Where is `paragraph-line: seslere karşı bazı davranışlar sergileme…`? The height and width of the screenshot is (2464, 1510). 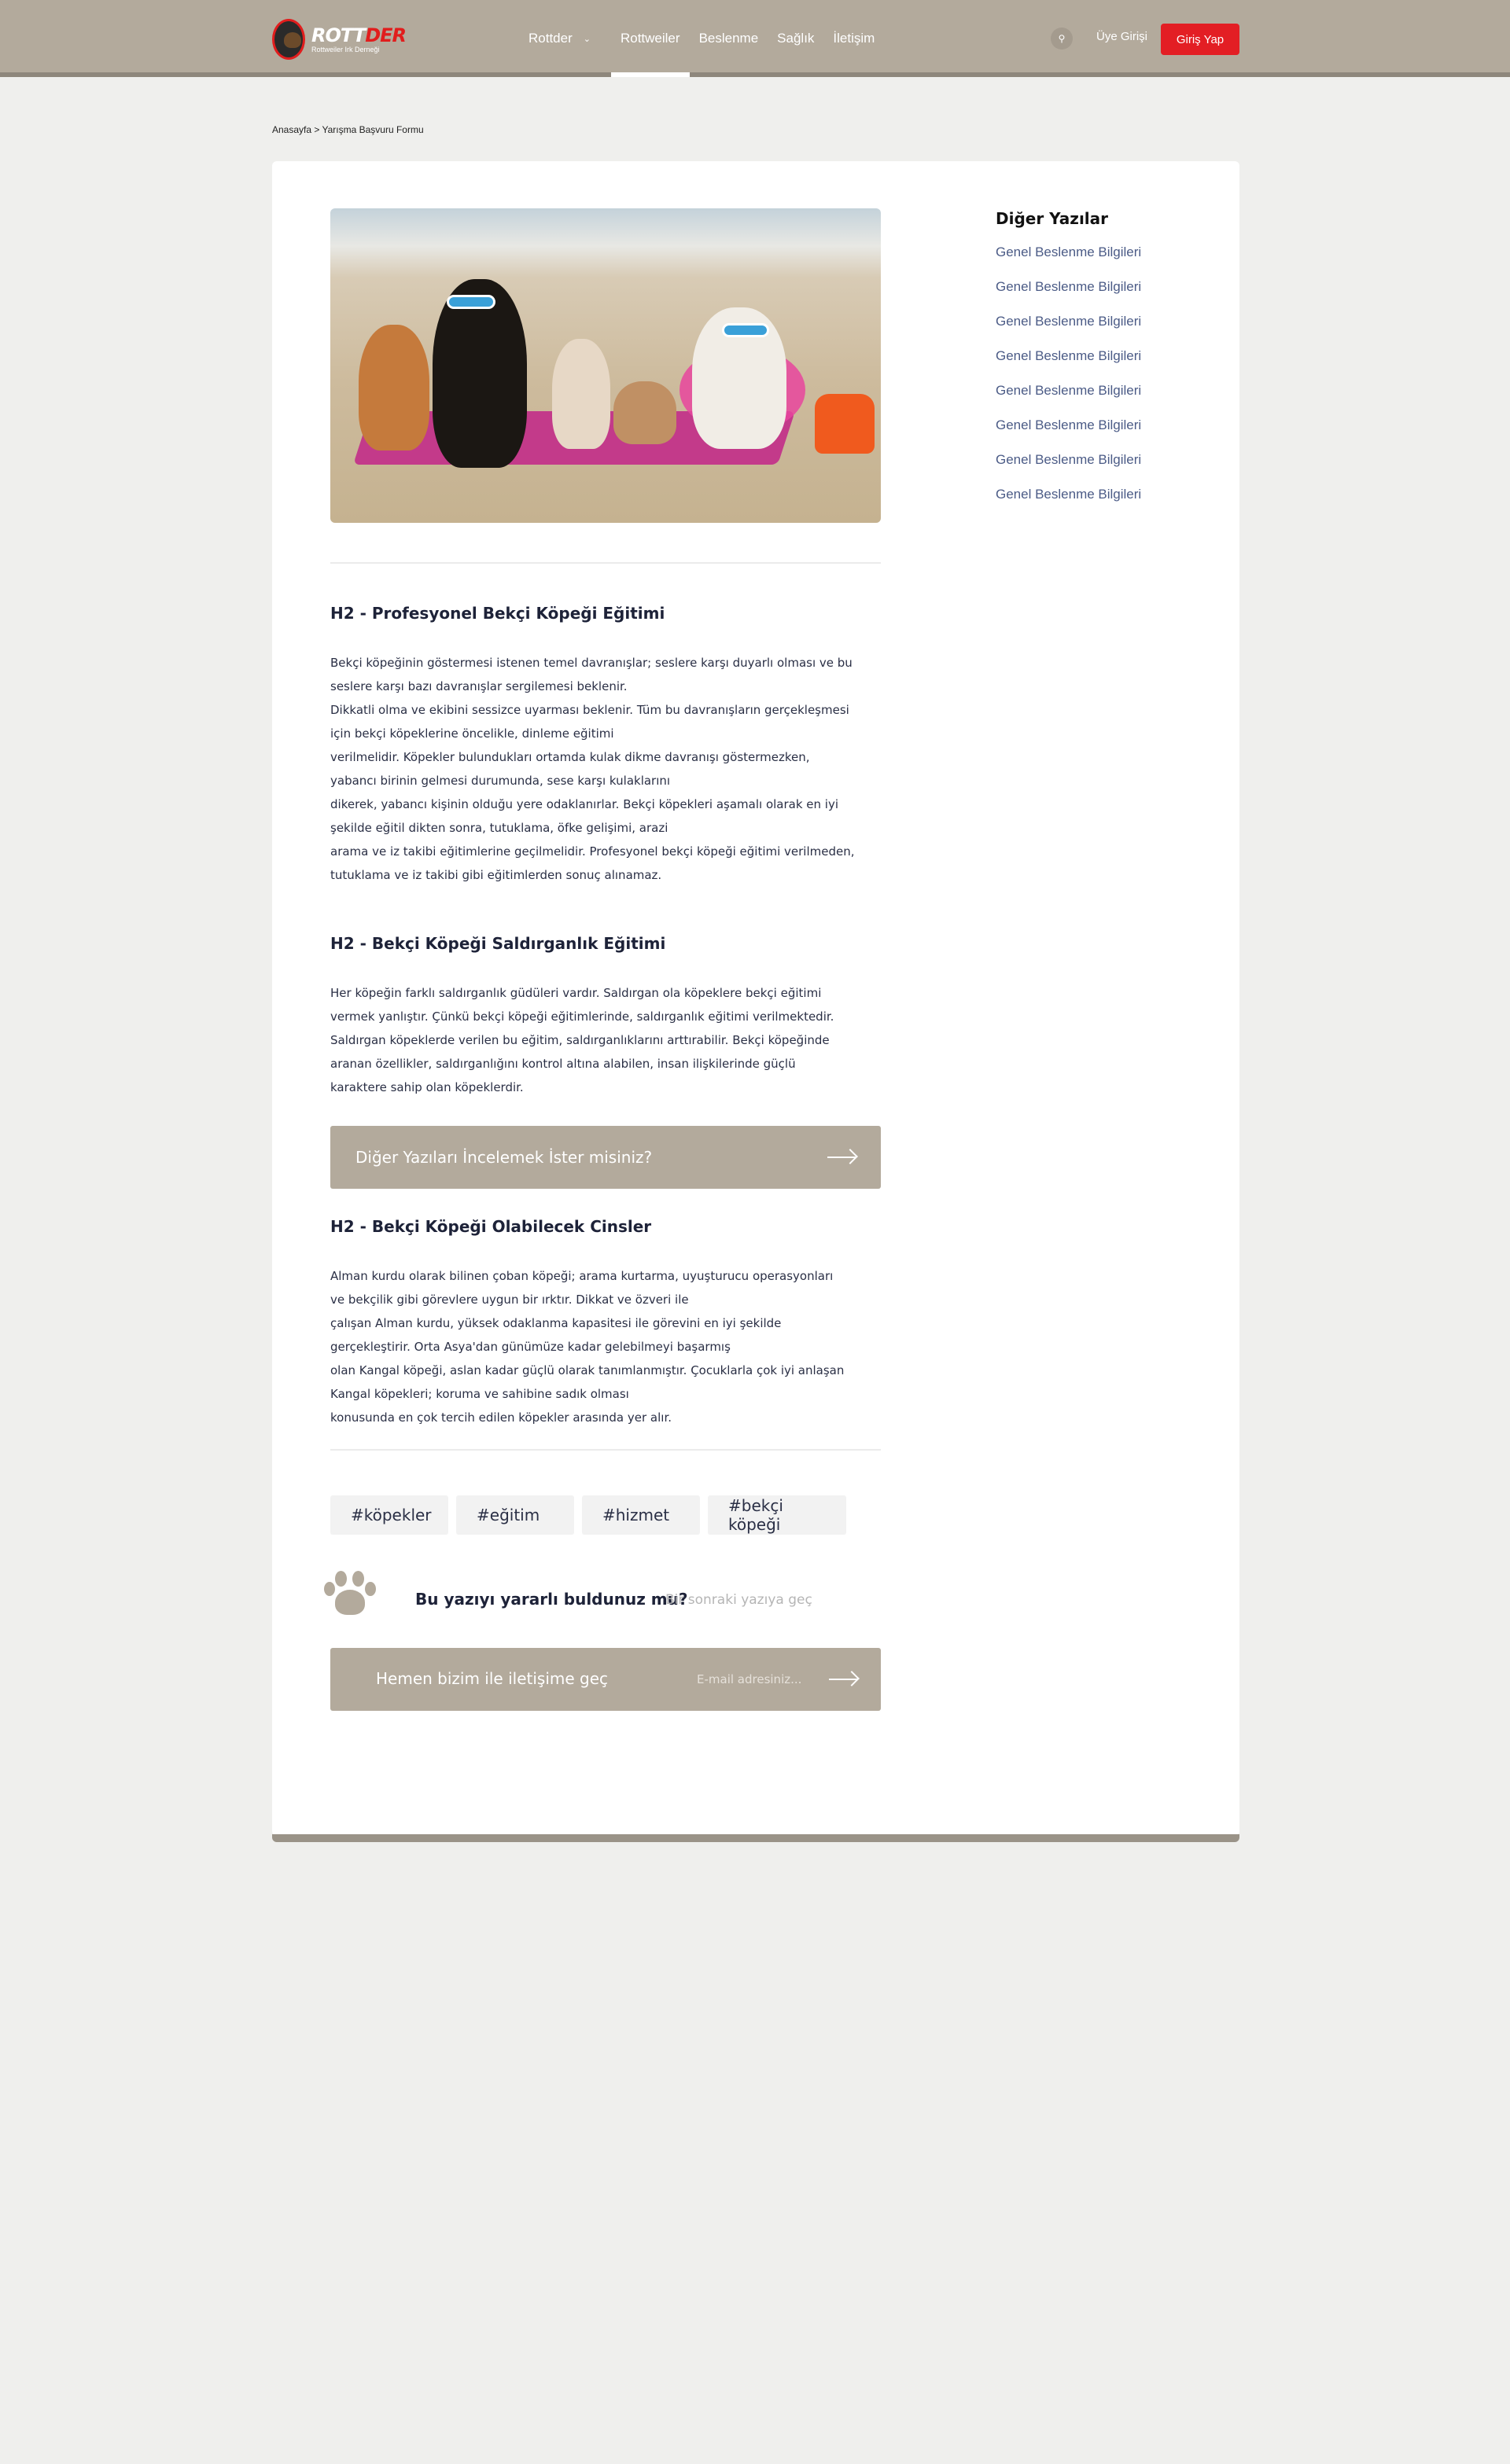 paragraph-line: seslere karşı bazı davranışlar sergileme… is located at coordinates (479, 686).